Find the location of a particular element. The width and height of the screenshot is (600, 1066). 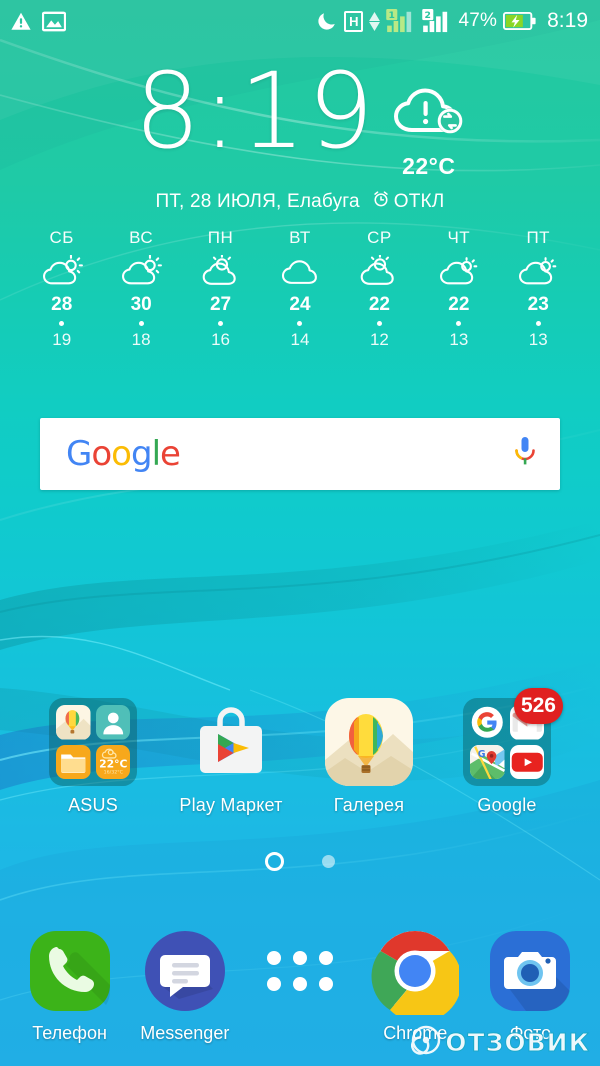

forecast-day: ПТ 23 13 is located at coordinates (538, 289).